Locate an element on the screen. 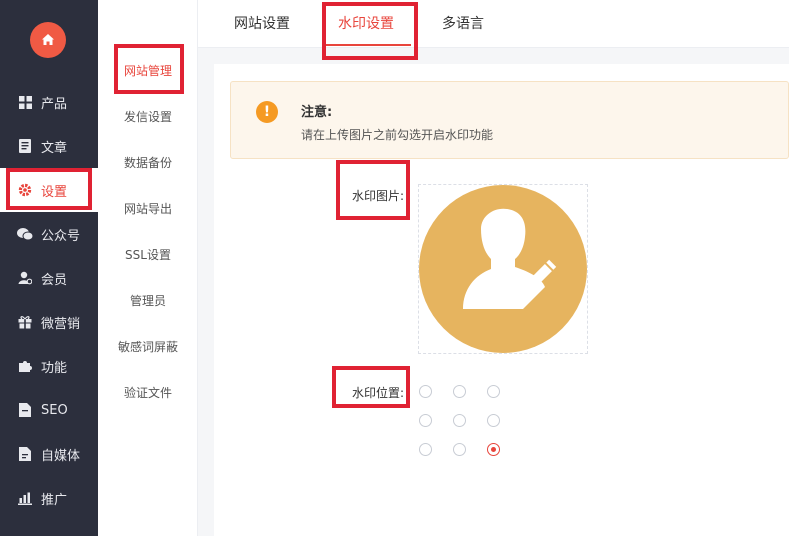 The height and width of the screenshot is (536, 789). position-middle-right-radio is located at coordinates (493, 420).